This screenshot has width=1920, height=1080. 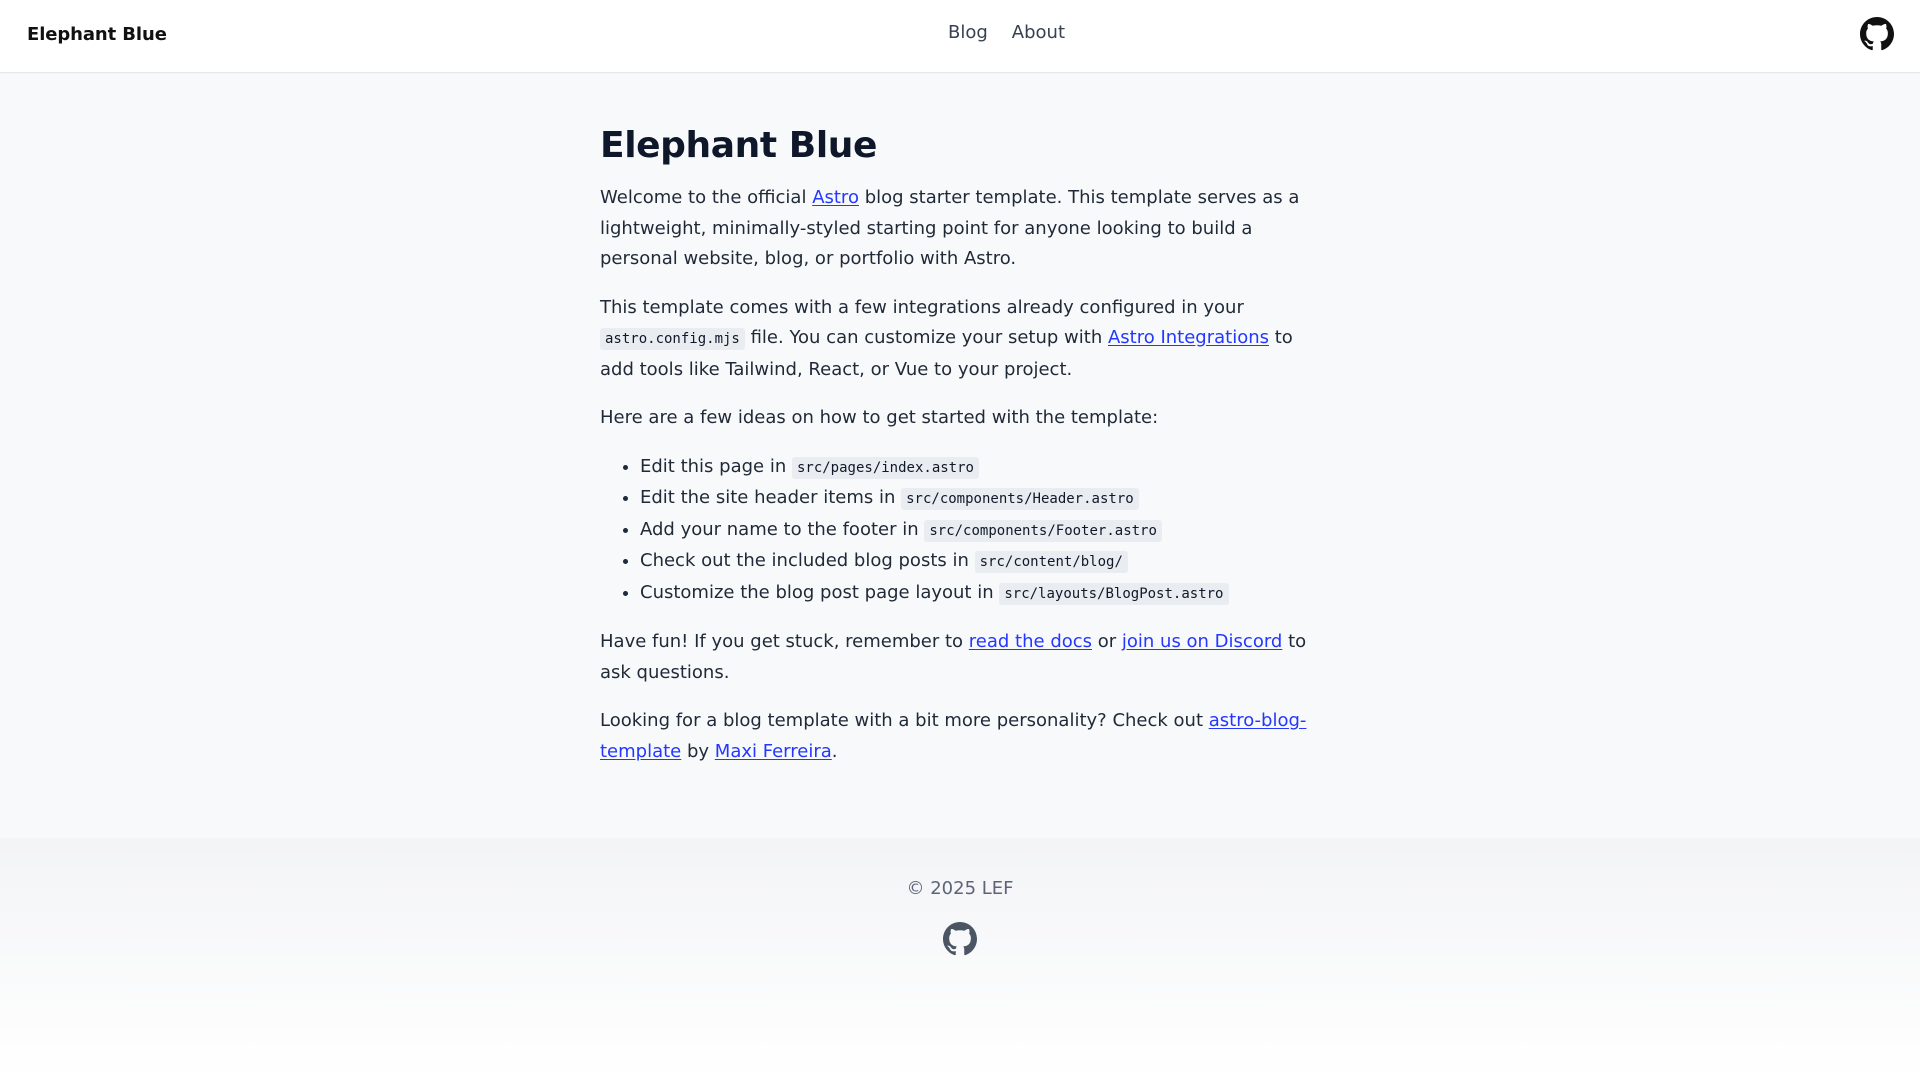 I want to click on nav-link-blog: Blog, so click(x=968, y=32).